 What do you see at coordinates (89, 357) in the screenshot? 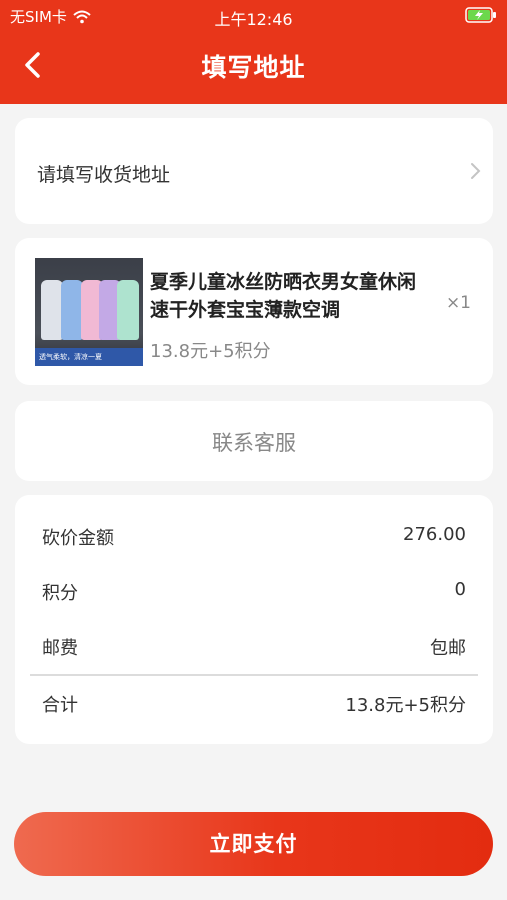
I see `product-image-banner: 透气柔软，清凉一夏` at bounding box center [89, 357].